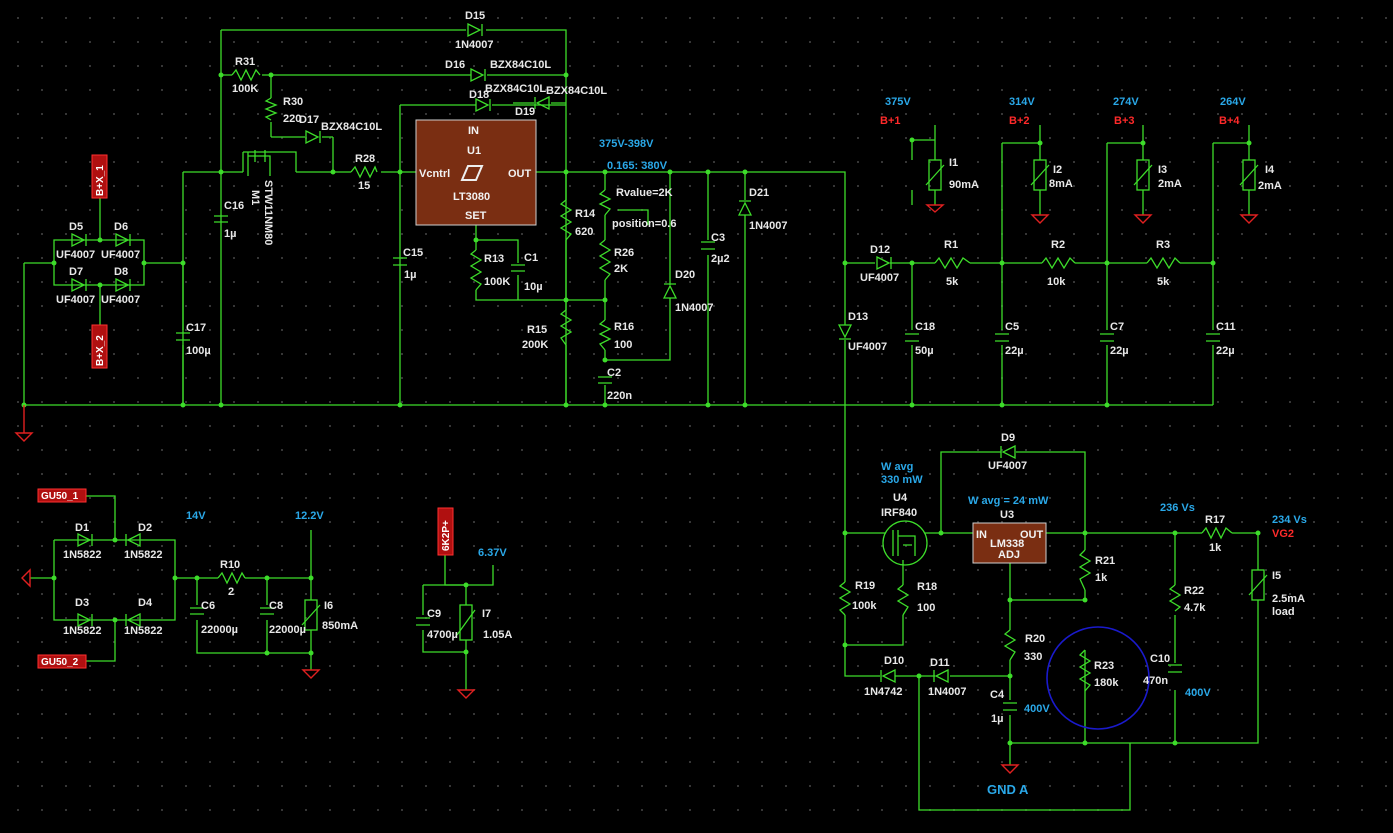 The width and height of the screenshot is (1393, 833). I want to click on d11-label: D11, so click(940, 663).